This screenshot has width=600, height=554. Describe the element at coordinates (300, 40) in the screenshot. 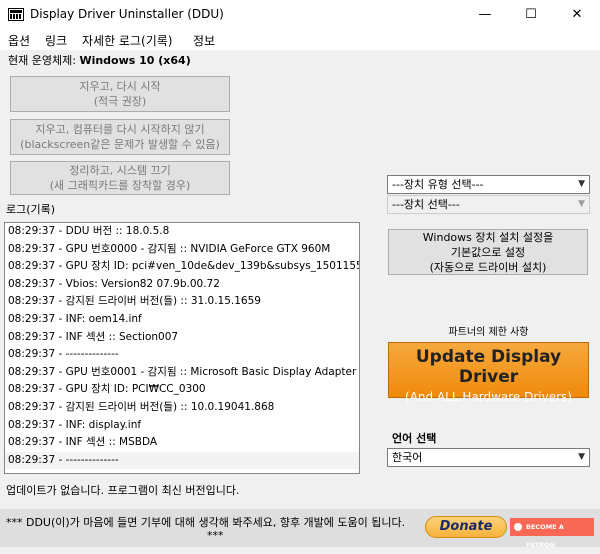

I see `menu-bar: 옵션 링크 자세한 로그(기록) 정보` at that location.